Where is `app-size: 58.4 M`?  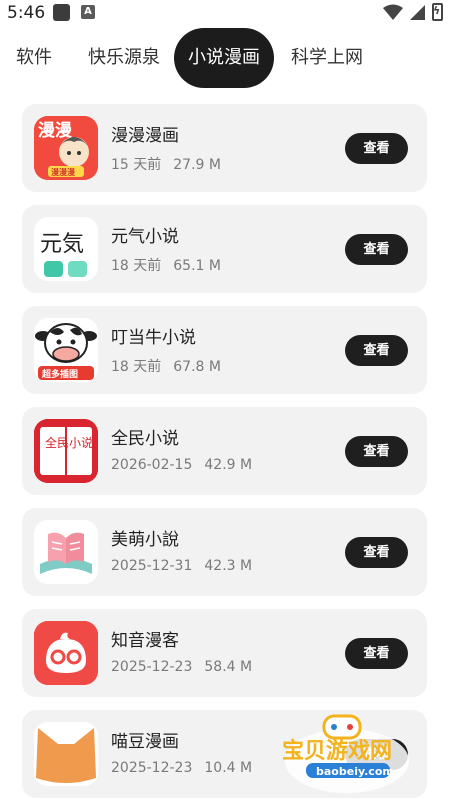
app-size: 58.4 M is located at coordinates (228, 667).